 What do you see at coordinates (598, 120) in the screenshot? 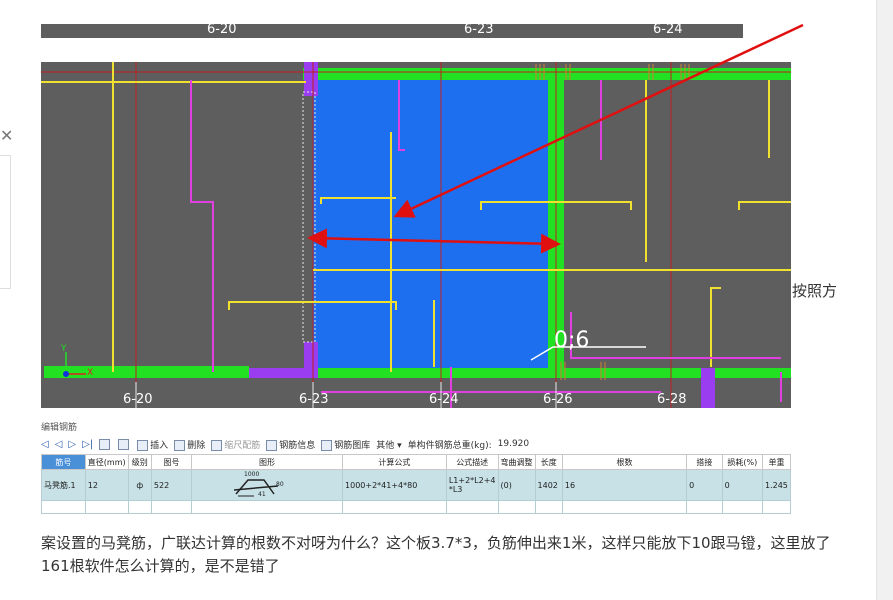
I see `arrow-pointer` at bounding box center [598, 120].